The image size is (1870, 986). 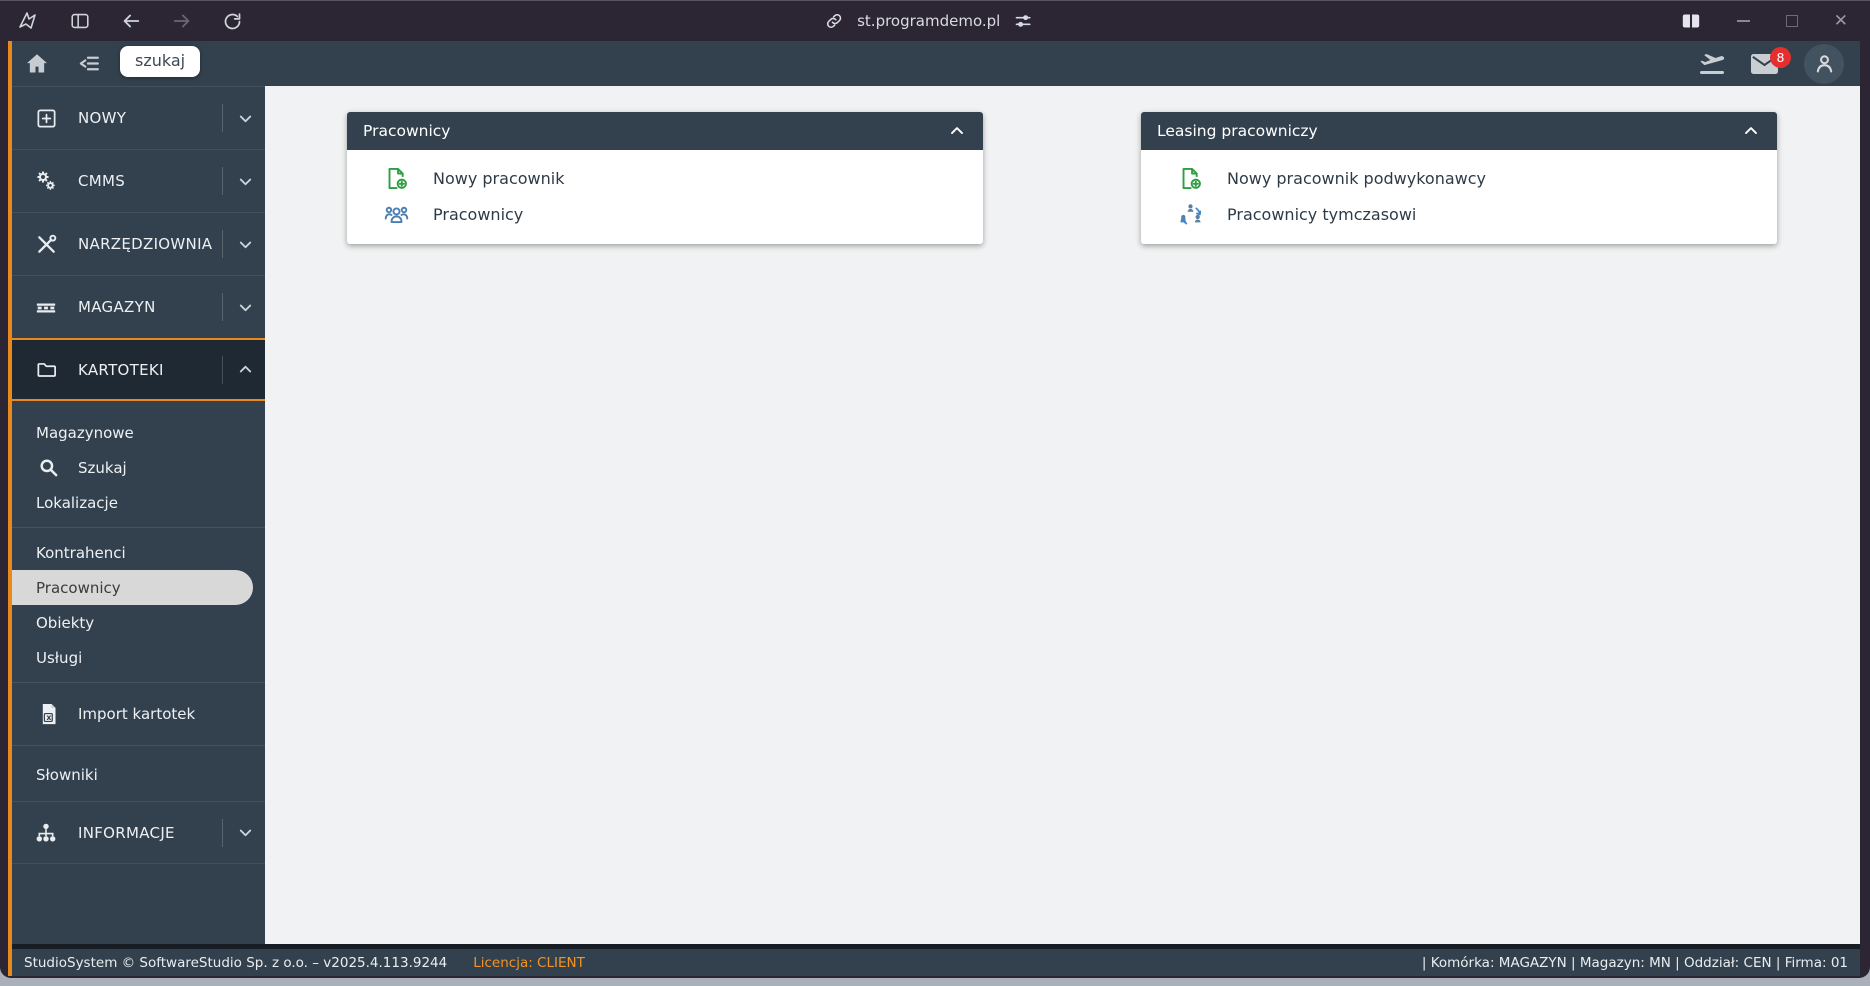 What do you see at coordinates (46, 181) in the screenshot?
I see `gears-icon` at bounding box center [46, 181].